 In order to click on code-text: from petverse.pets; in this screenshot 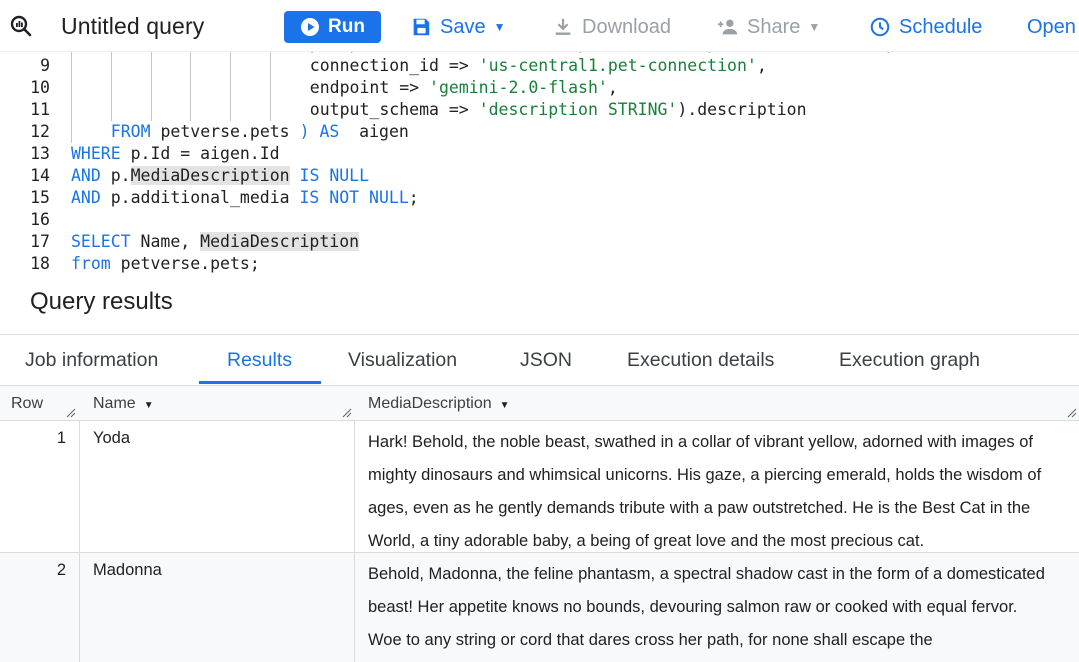, I will do `click(165, 264)`.